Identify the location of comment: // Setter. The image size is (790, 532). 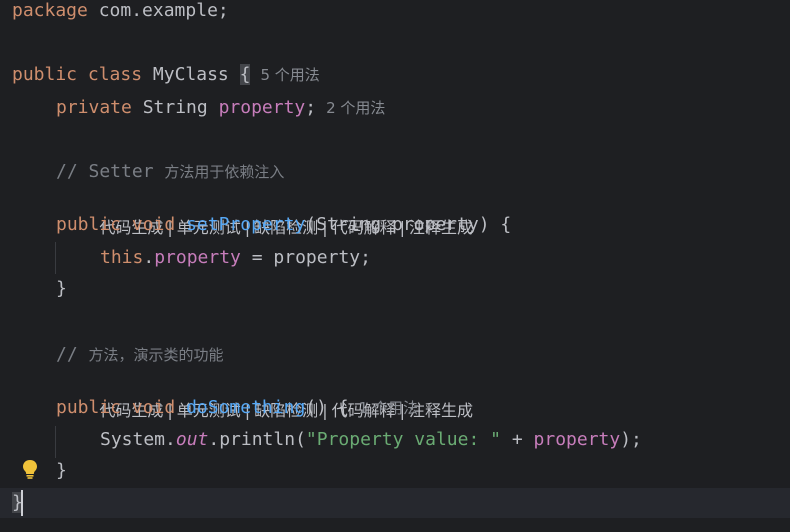
(105, 171).